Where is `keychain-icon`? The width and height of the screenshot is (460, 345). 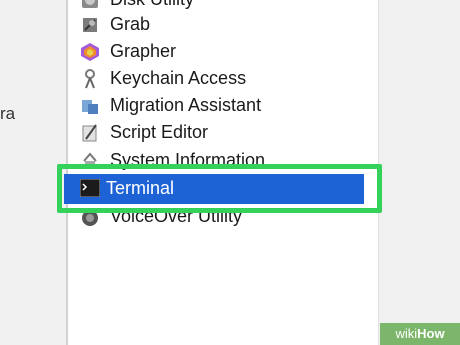
keychain-icon is located at coordinates (90, 79).